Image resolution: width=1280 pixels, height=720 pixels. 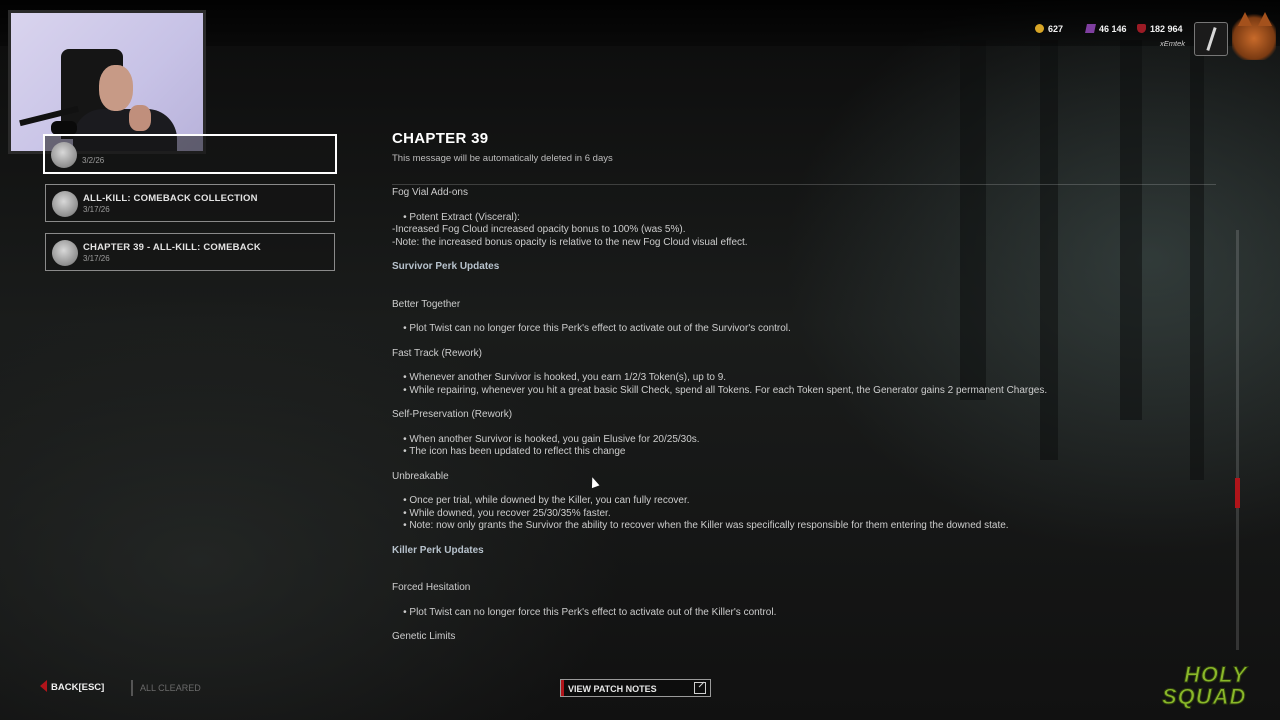 What do you see at coordinates (1039, 28) in the screenshot?
I see `bloodpoints-icon` at bounding box center [1039, 28].